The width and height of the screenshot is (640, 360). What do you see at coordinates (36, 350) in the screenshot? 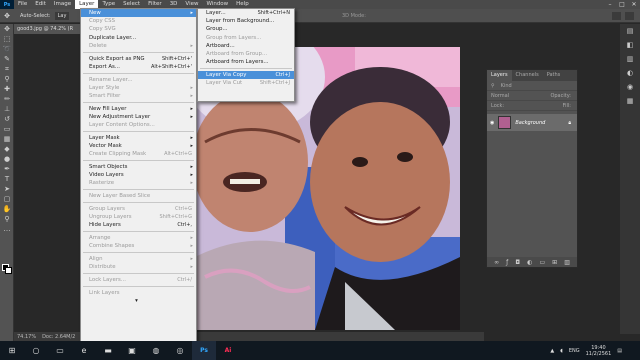
I see `search-icon: ○` at bounding box center [36, 350].